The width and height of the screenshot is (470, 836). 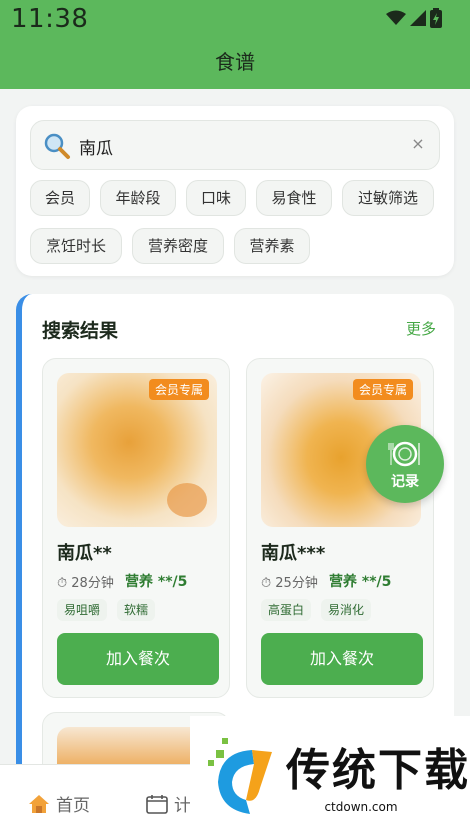 What do you see at coordinates (80, 331) in the screenshot?
I see `results-title: 搜索结果` at bounding box center [80, 331].